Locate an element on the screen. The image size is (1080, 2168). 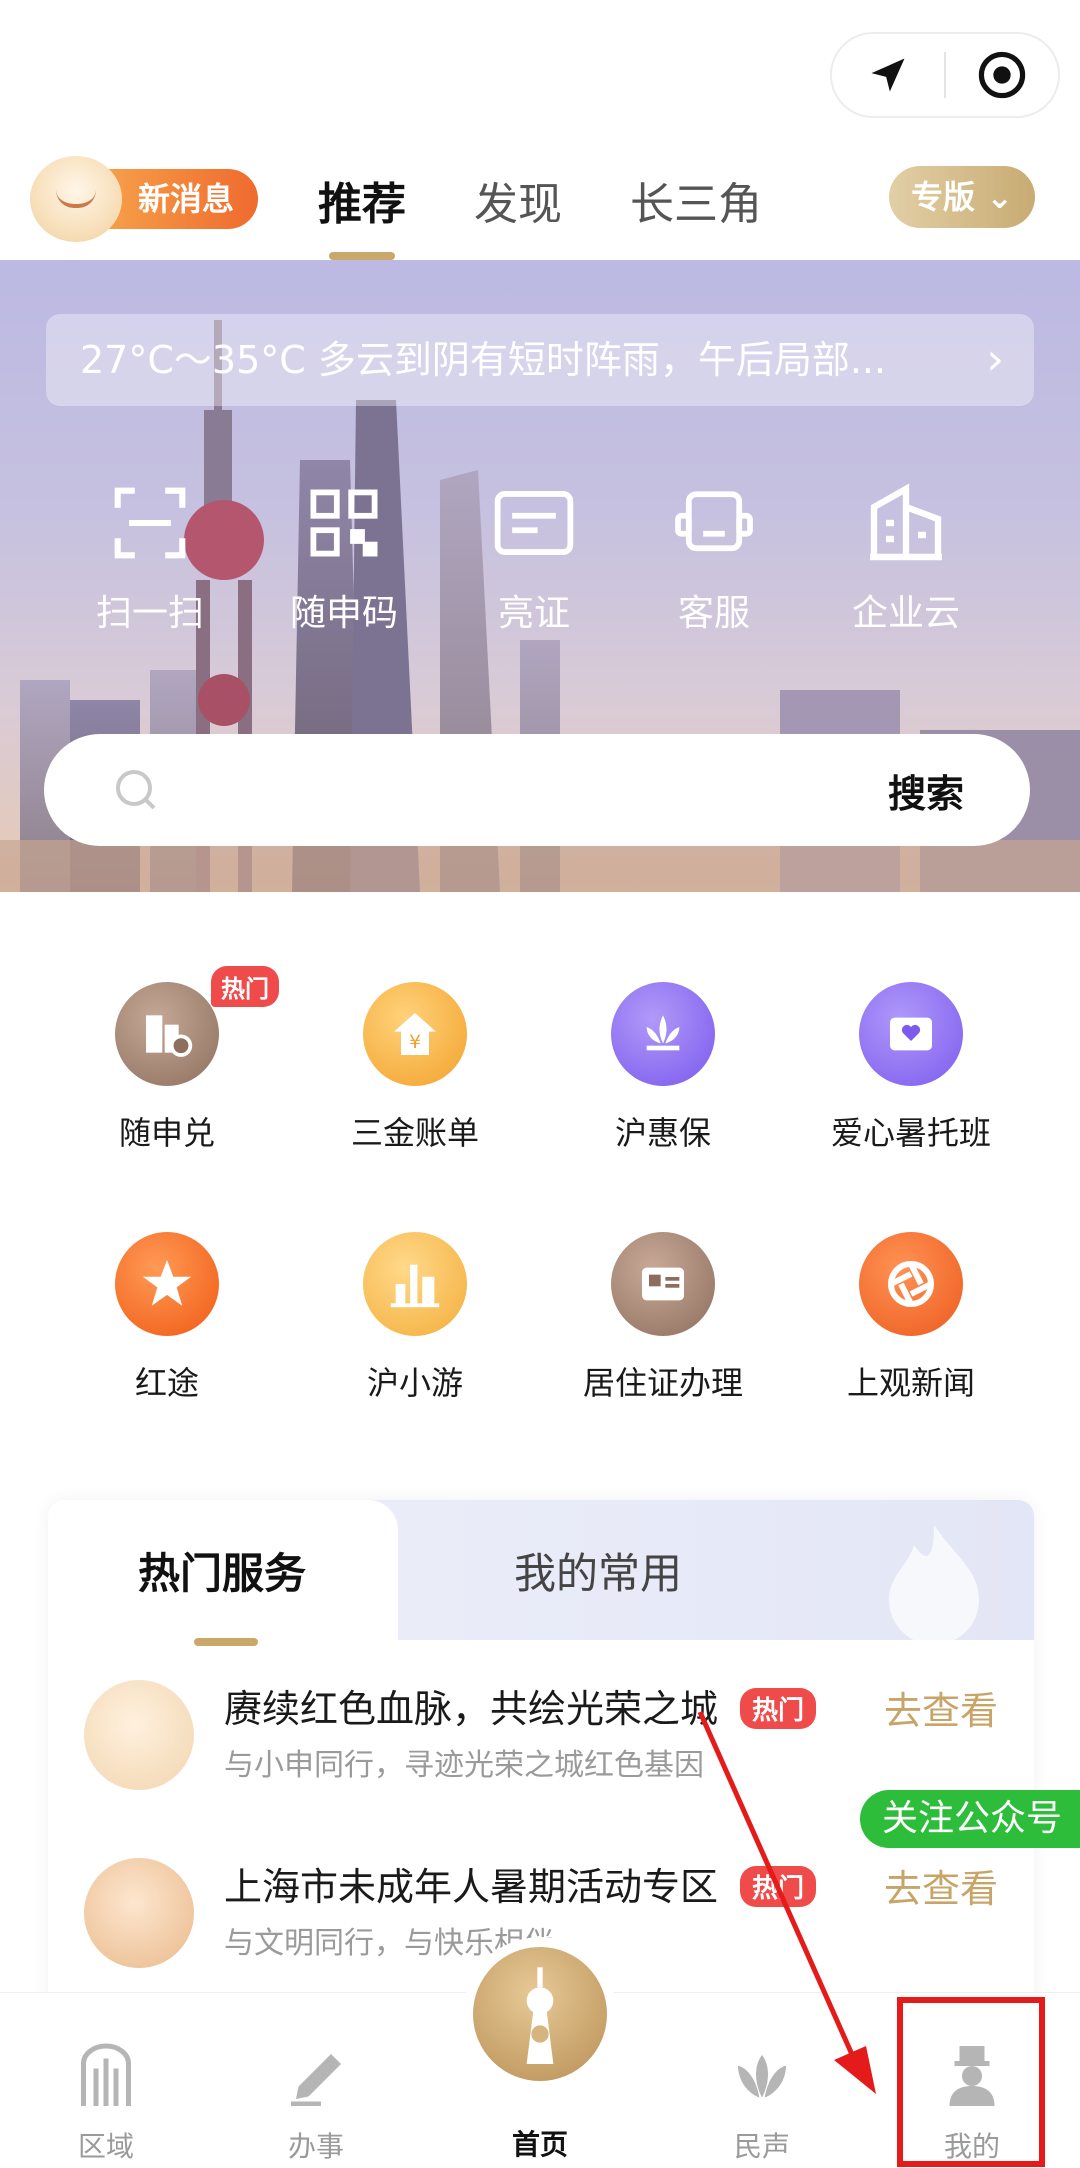
quick-scan: 扫一扫 is located at coordinates (150, 557).